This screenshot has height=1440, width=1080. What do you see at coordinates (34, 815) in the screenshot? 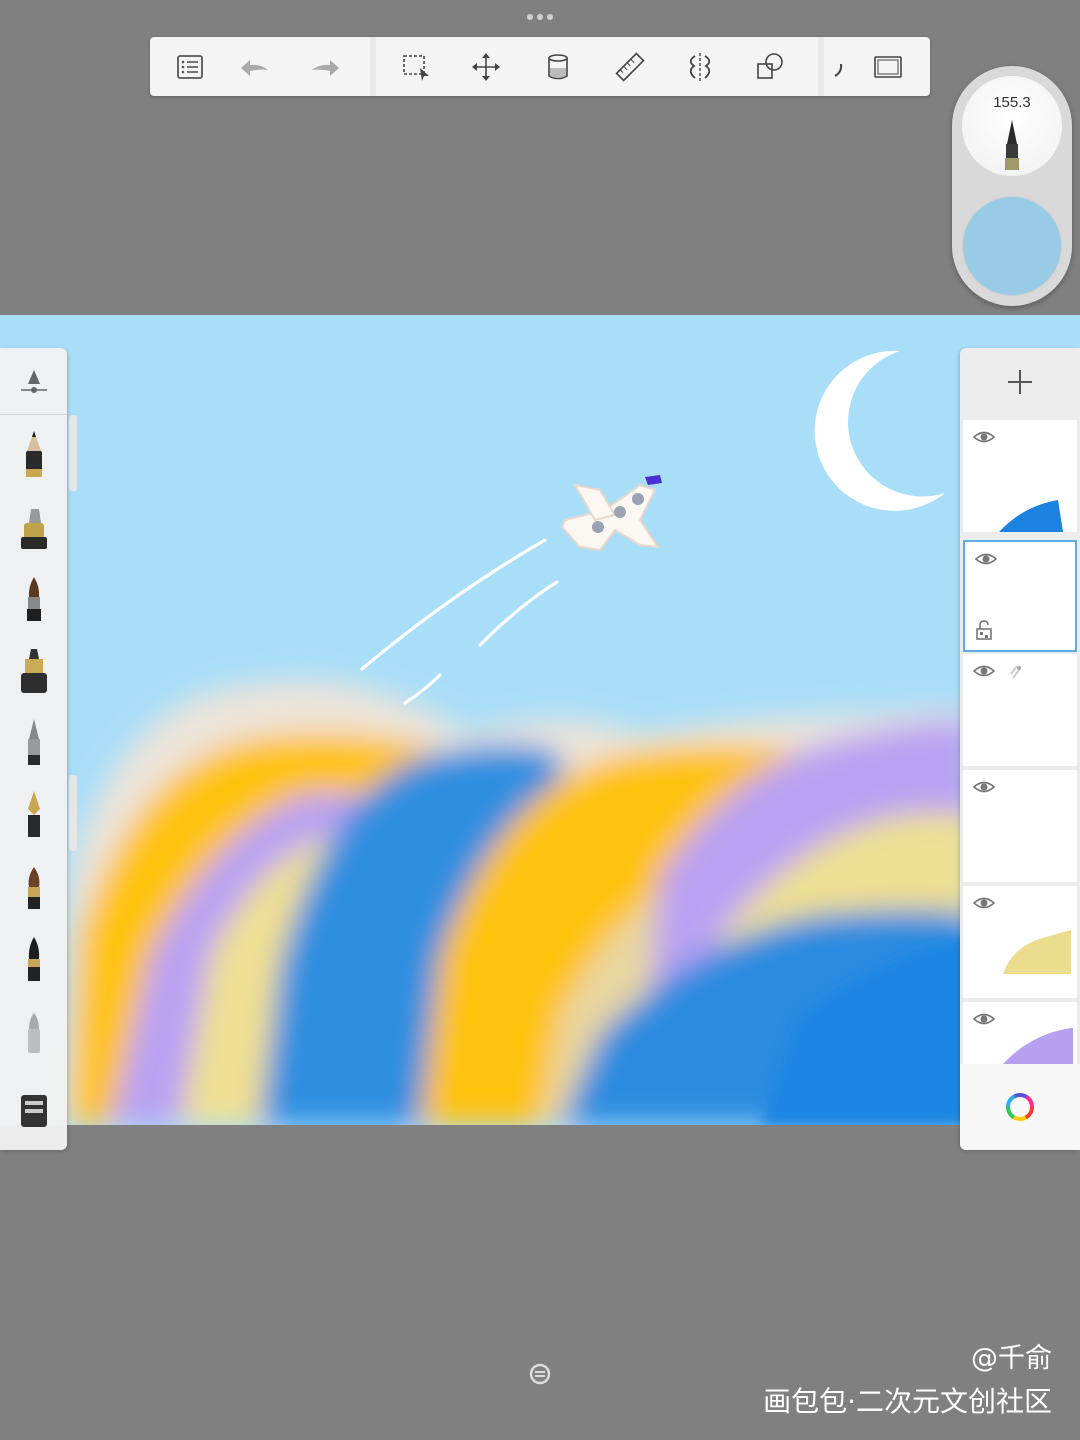
I see `fountain-pen-icon` at bounding box center [34, 815].